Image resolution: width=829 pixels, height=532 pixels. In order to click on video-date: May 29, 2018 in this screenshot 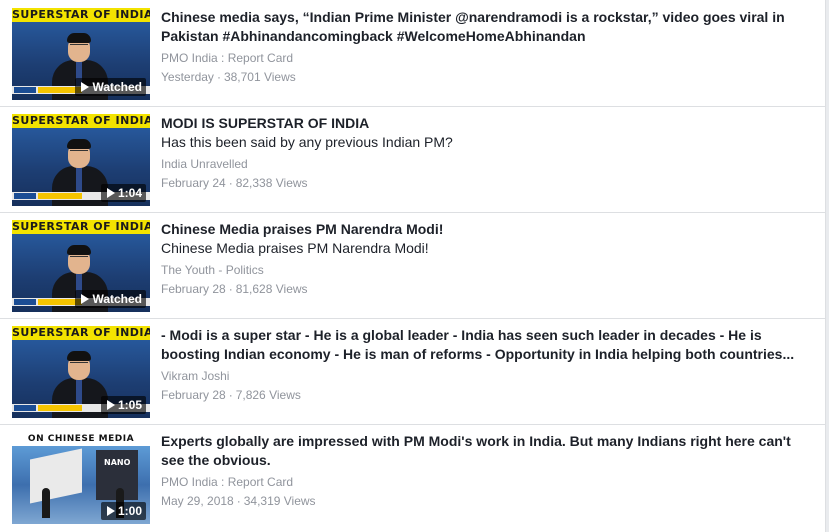, I will do `click(197, 501)`.